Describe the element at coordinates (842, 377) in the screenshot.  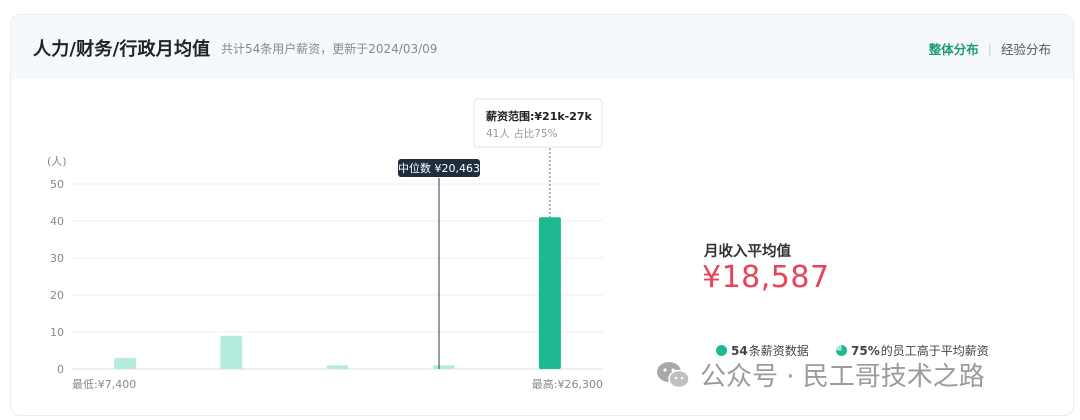
I see `watermark-text: 公众号 · 民工哥技术之路` at that location.